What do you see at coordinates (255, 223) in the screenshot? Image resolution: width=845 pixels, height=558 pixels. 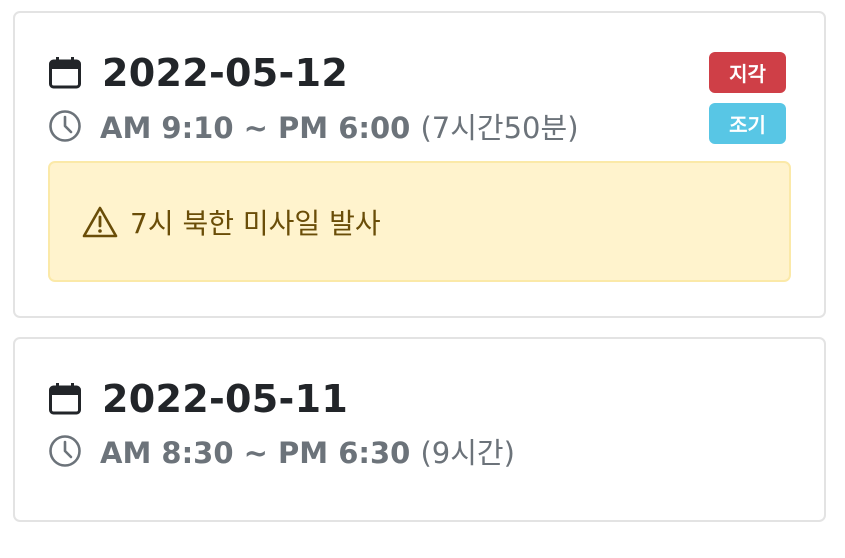 I see `note-text: 7시 북한 미사일 발사` at bounding box center [255, 223].